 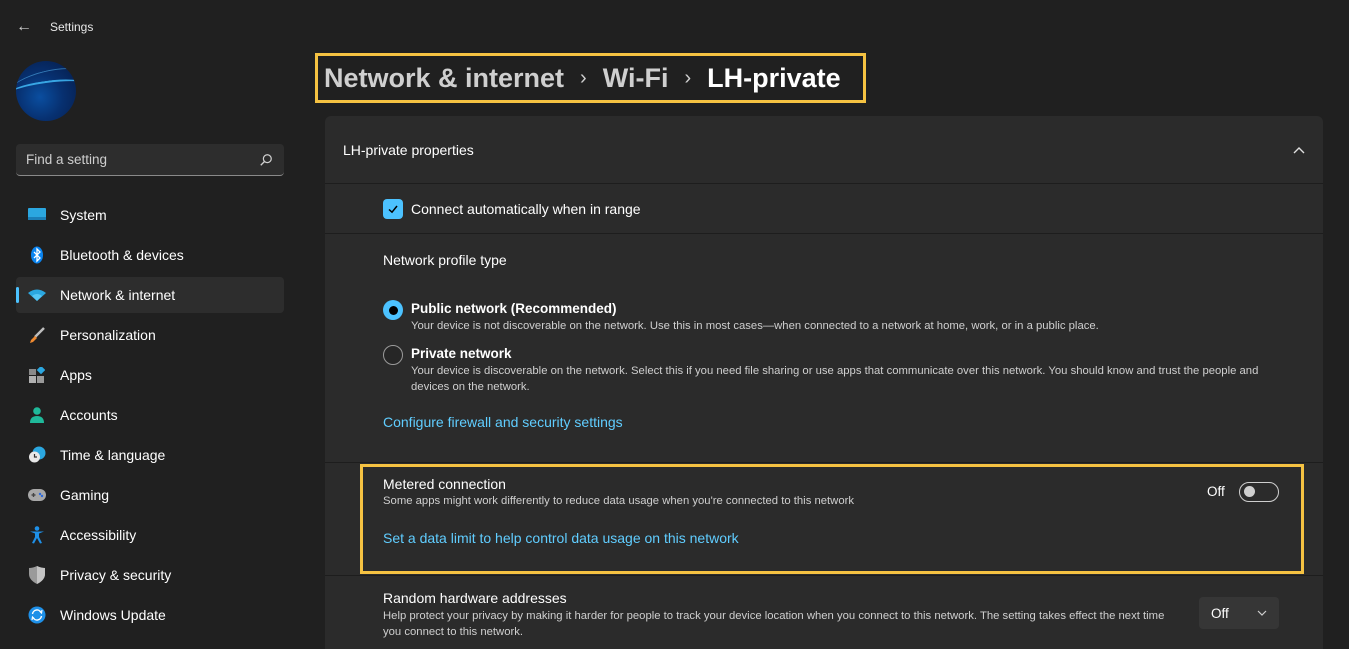 I want to click on wifi-icon, so click(x=37, y=295).